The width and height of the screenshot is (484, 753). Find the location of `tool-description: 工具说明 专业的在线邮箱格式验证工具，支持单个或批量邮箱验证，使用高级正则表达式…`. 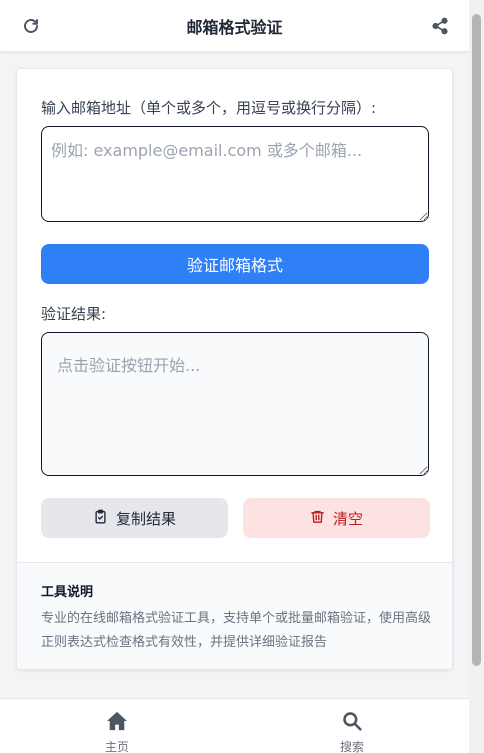

tool-description: 工具说明 专业的在线邮箱格式验证工具，支持单个或批量邮箱验证，使用高级正则表达式… is located at coordinates (234, 615).